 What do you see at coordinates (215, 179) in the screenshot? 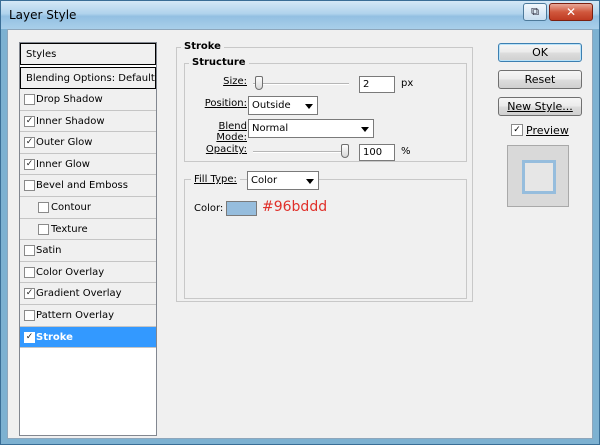
I see `fill-type-label: Fill Type:` at bounding box center [215, 179].